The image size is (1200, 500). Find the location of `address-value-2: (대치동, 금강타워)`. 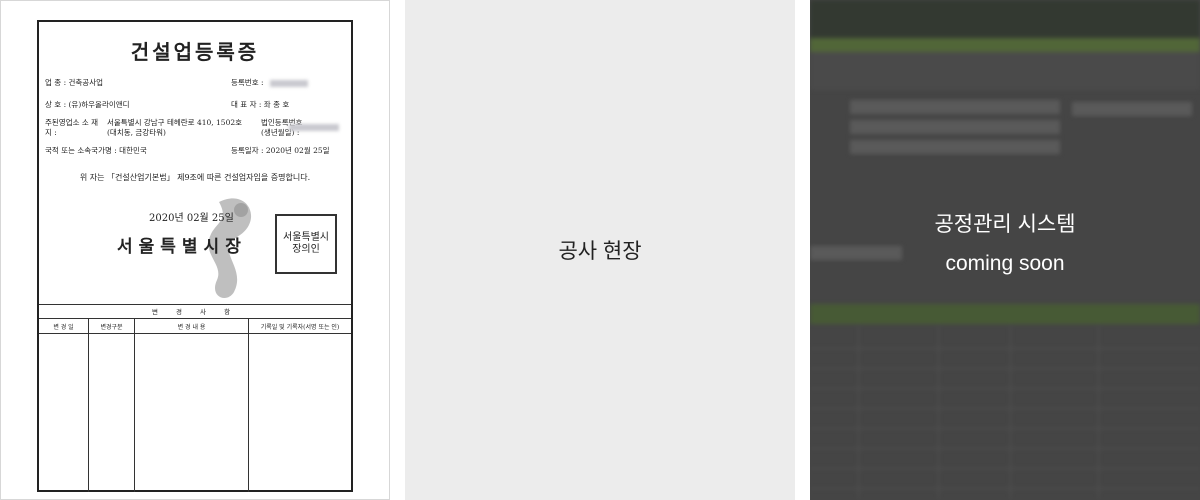

address-value-2: (대치동, 금강타워) is located at coordinates (136, 132).